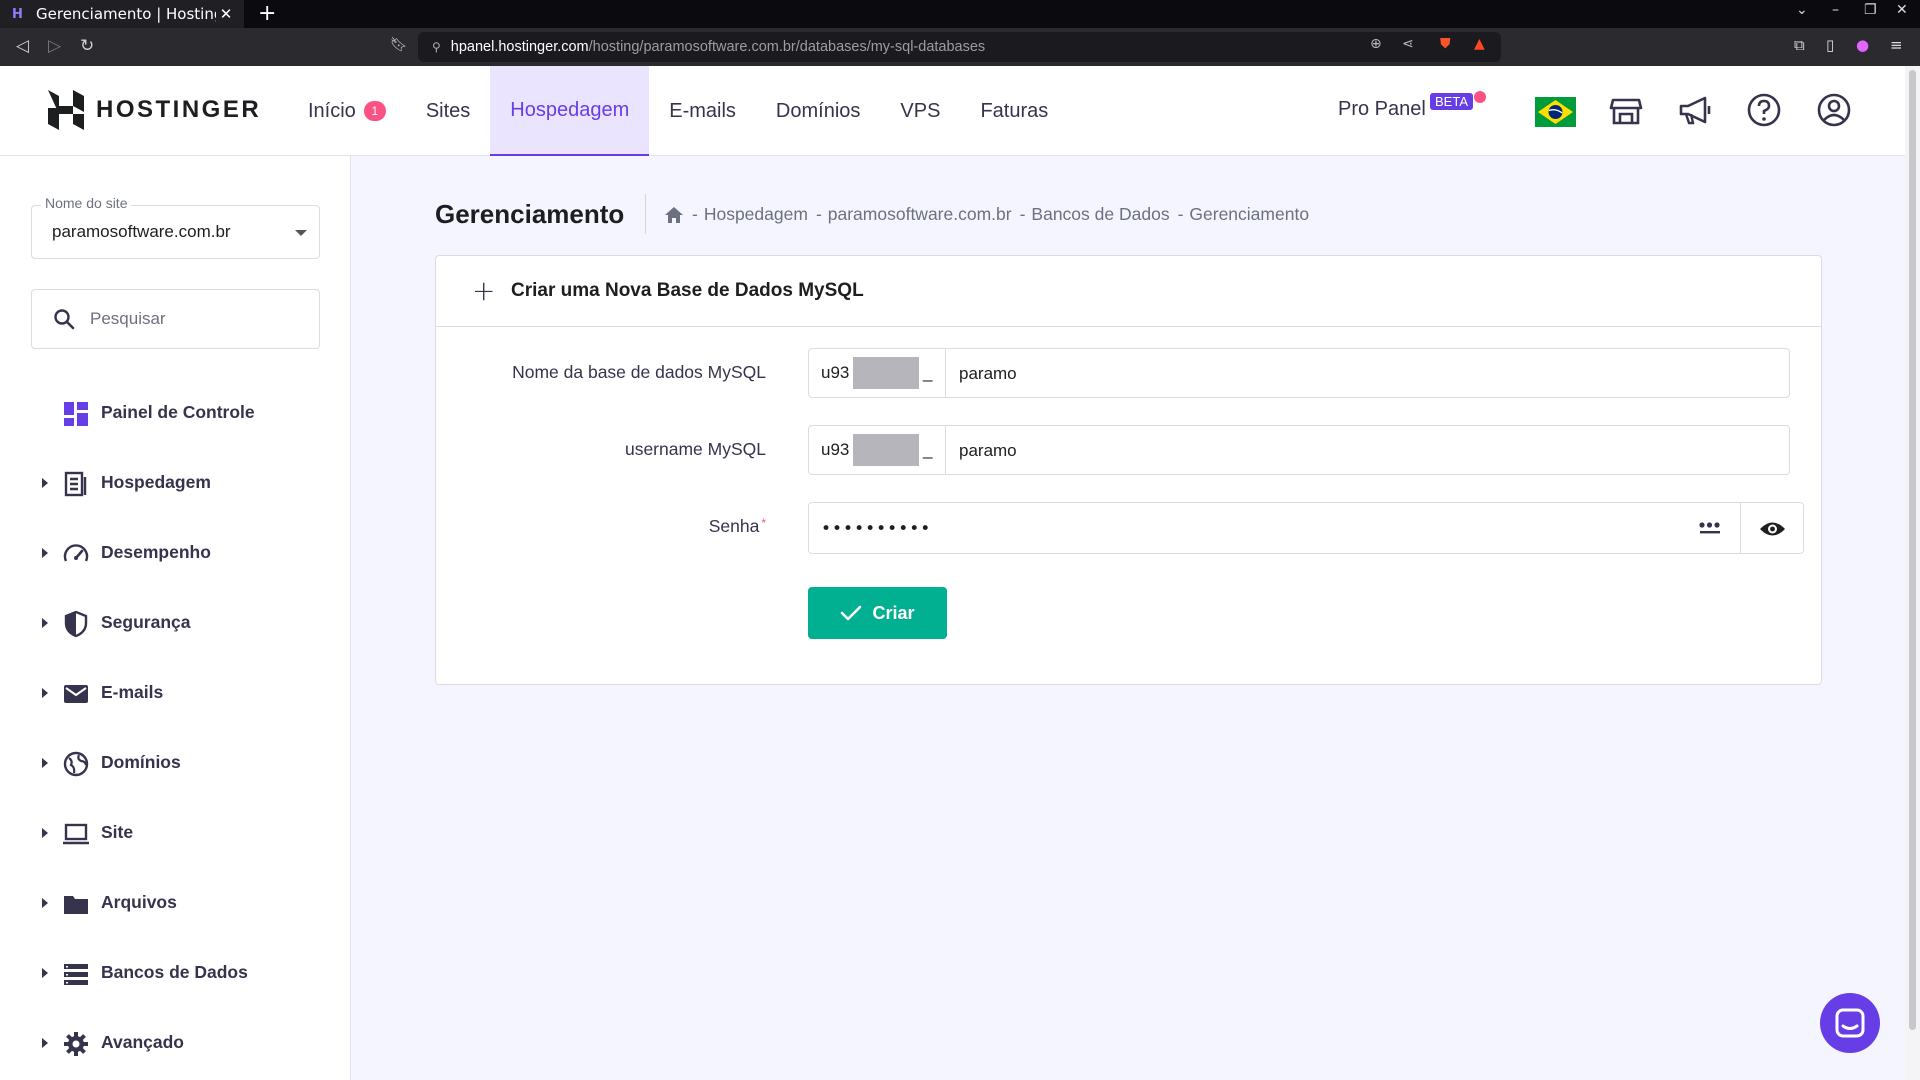 This screenshot has height=1080, width=1920. Describe the element at coordinates (175, 763) in the screenshot. I see `sidebar-item-dominios: Domínios` at that location.